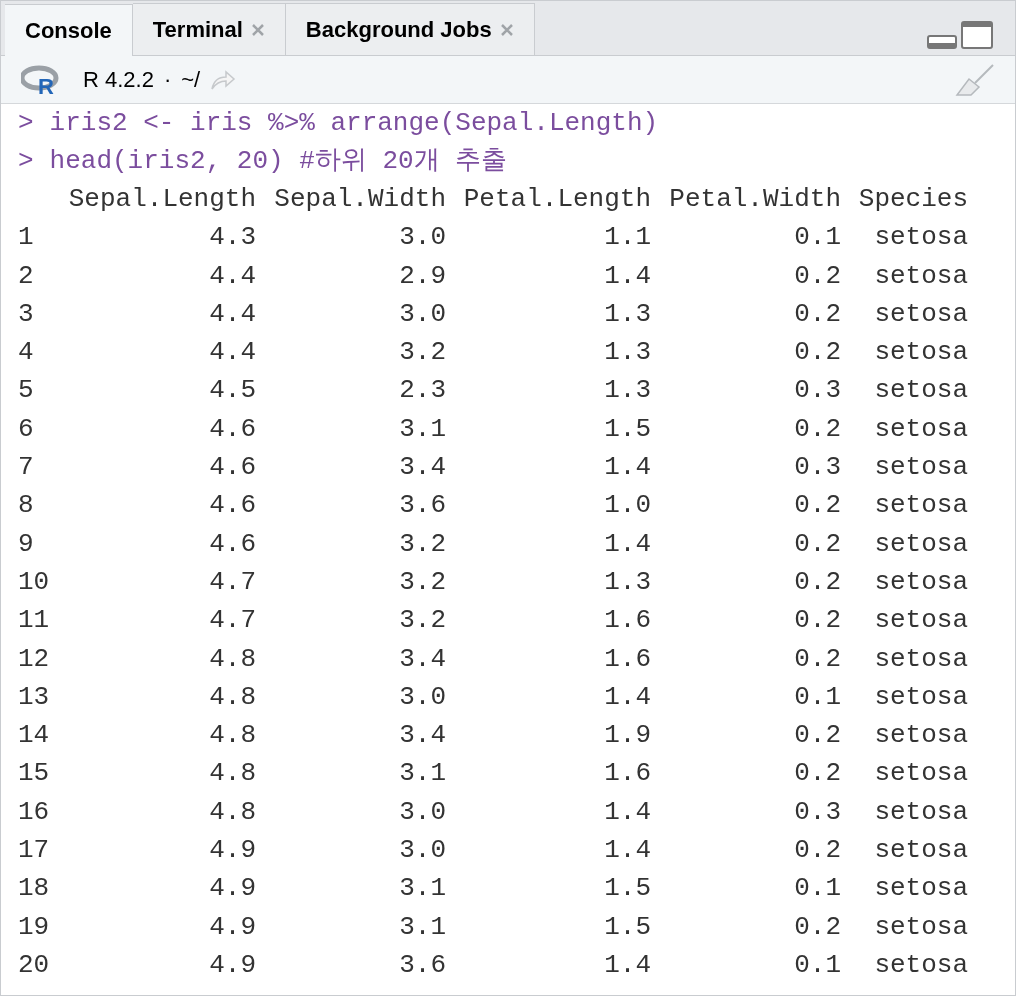 The width and height of the screenshot is (1016, 996). What do you see at coordinates (410, 29) in the screenshot?
I see `tab: Background Jobs` at bounding box center [410, 29].